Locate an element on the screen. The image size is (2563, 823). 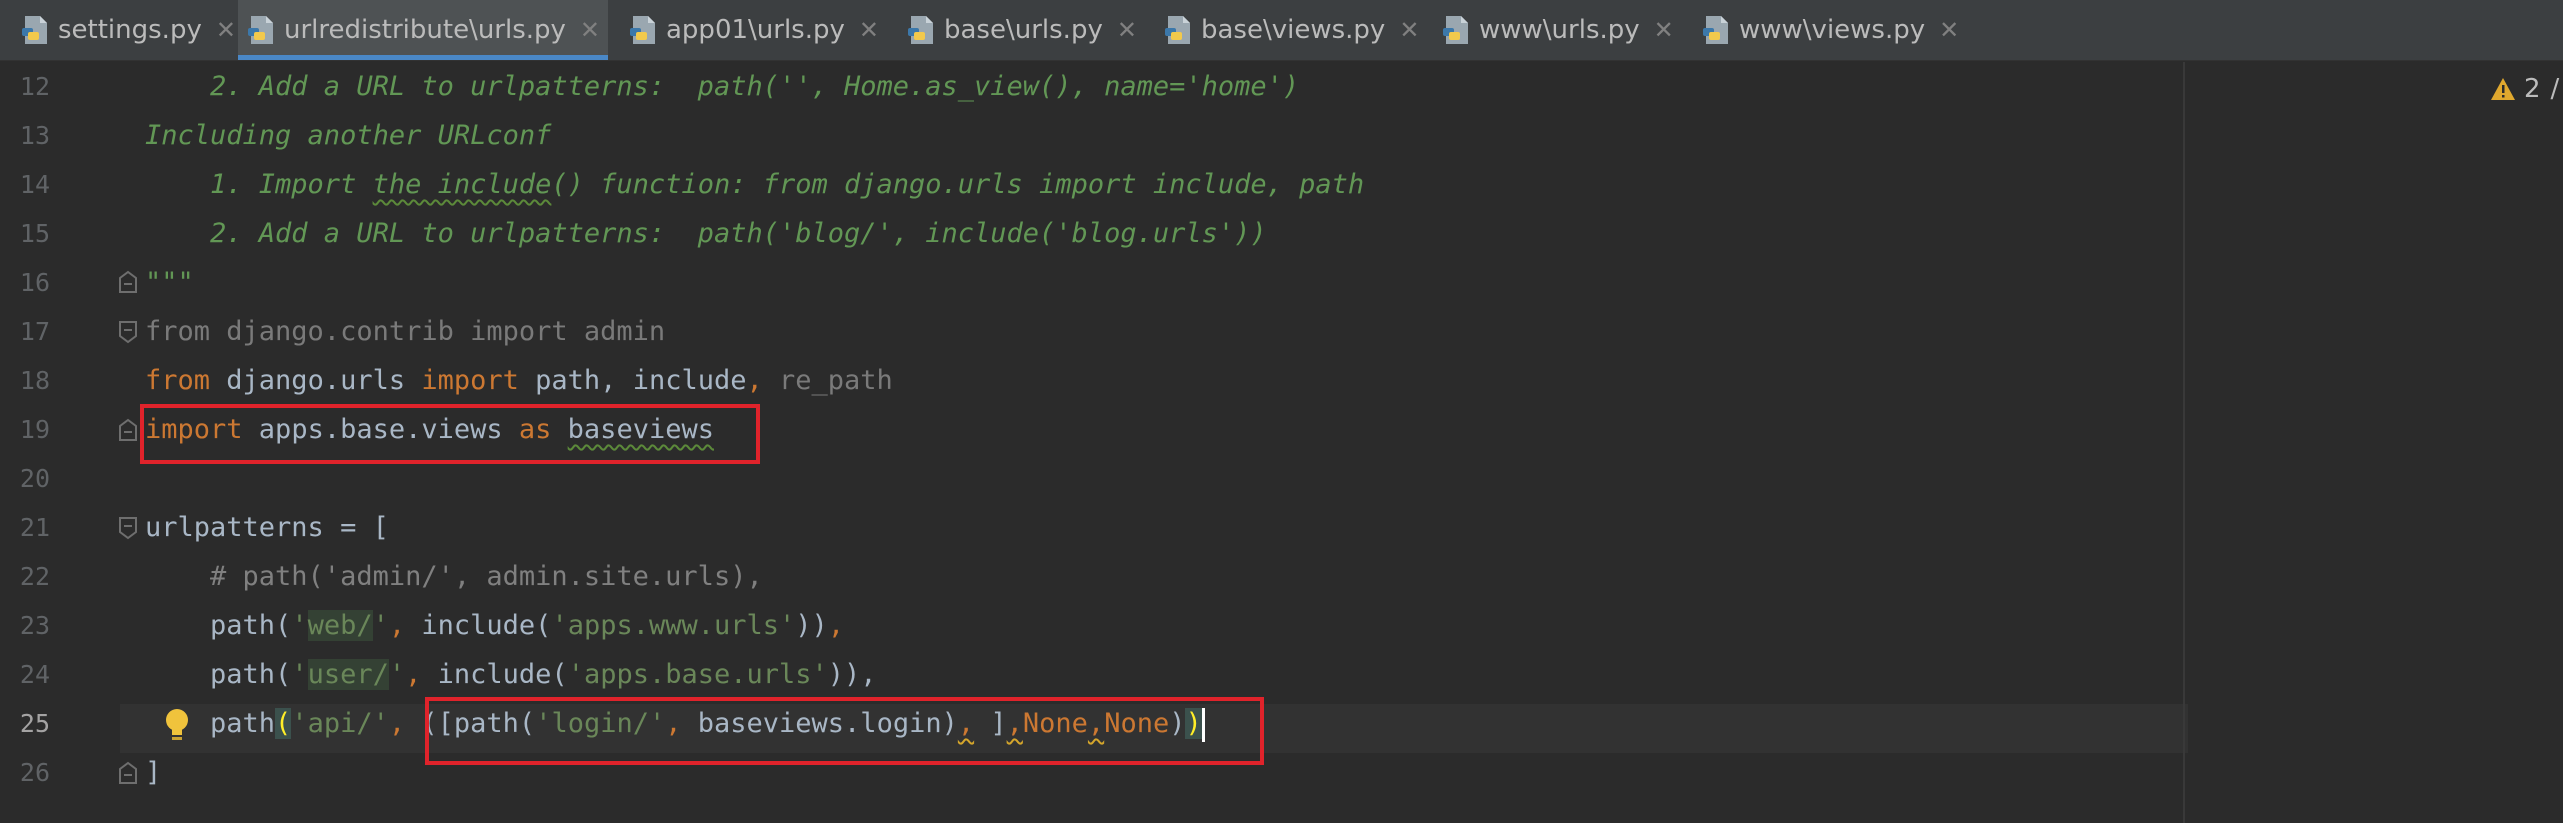
tab-label: www\urls.py is located at coordinates (1559, 30).